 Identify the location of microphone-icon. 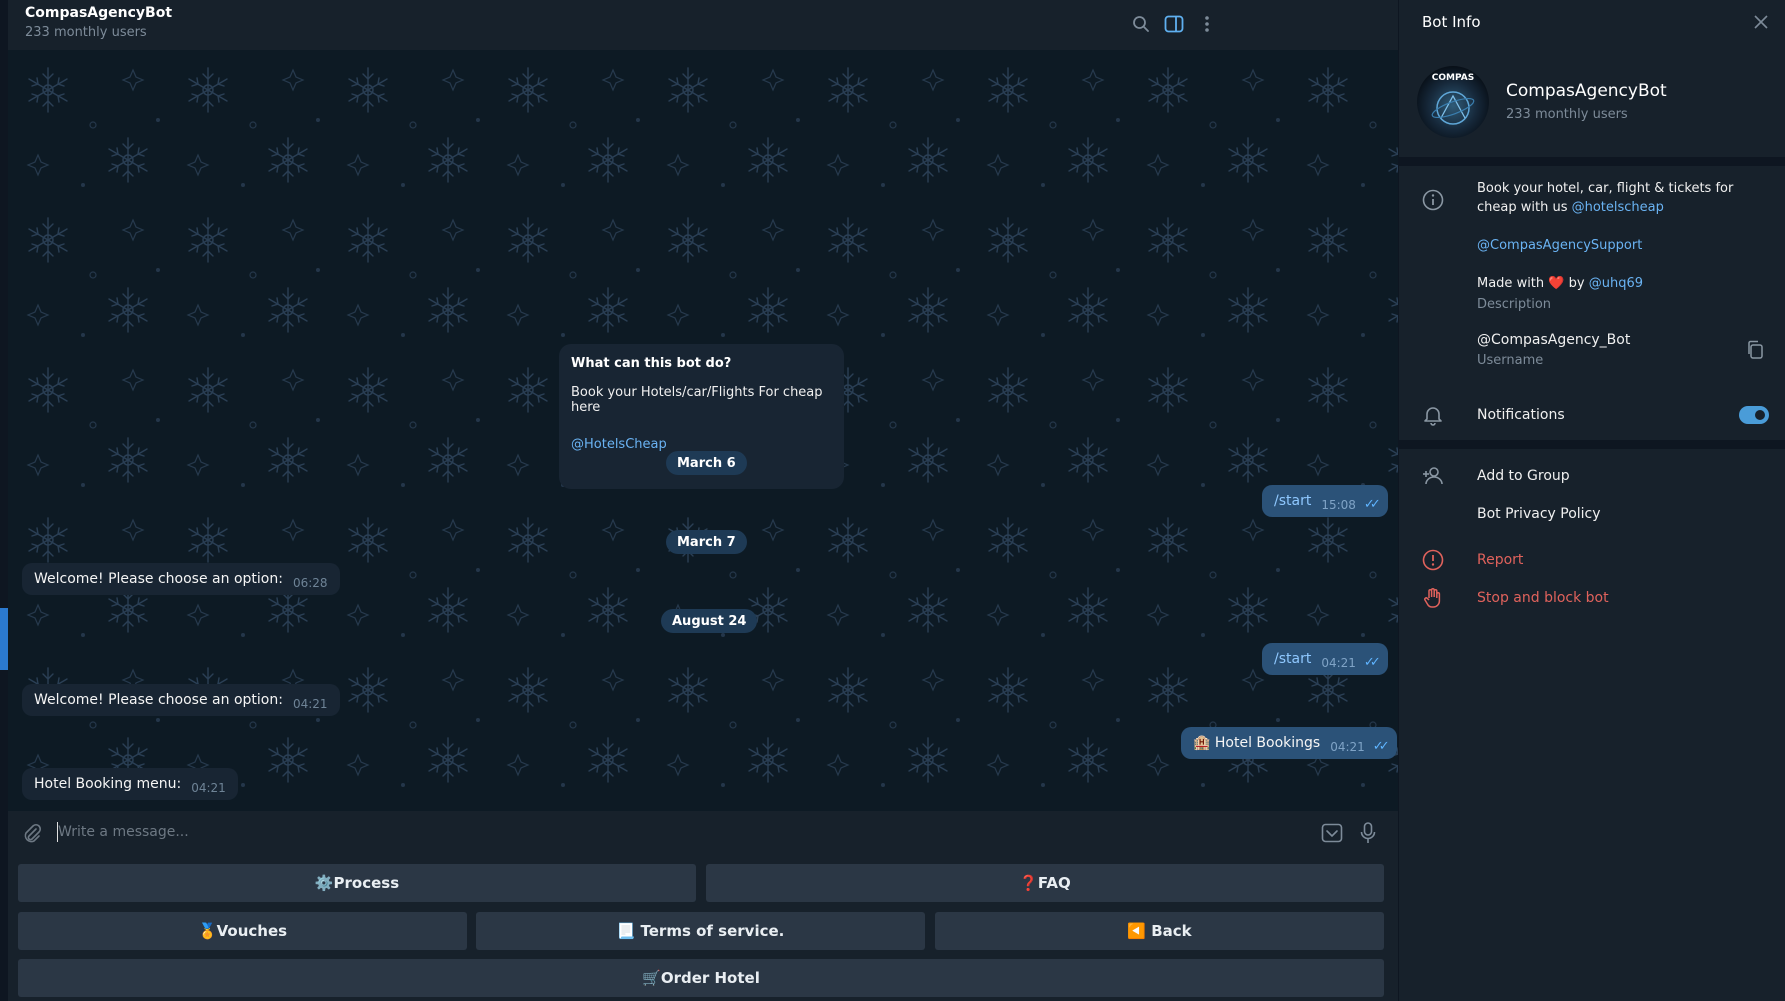
(1368, 833).